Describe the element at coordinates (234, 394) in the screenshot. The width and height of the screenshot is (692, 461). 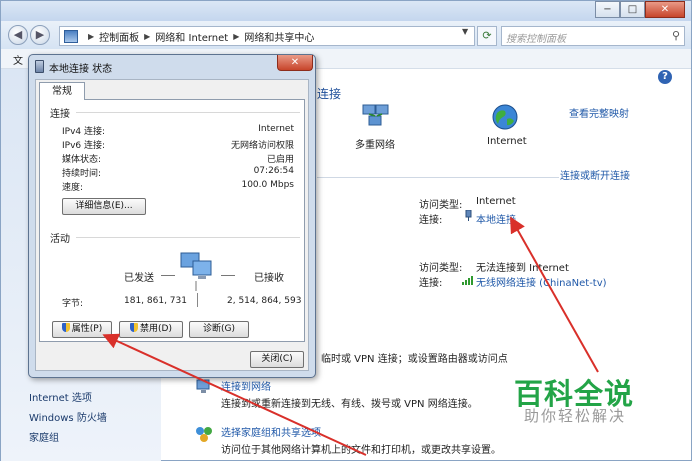
I see `arrow-to-properties-button` at that location.